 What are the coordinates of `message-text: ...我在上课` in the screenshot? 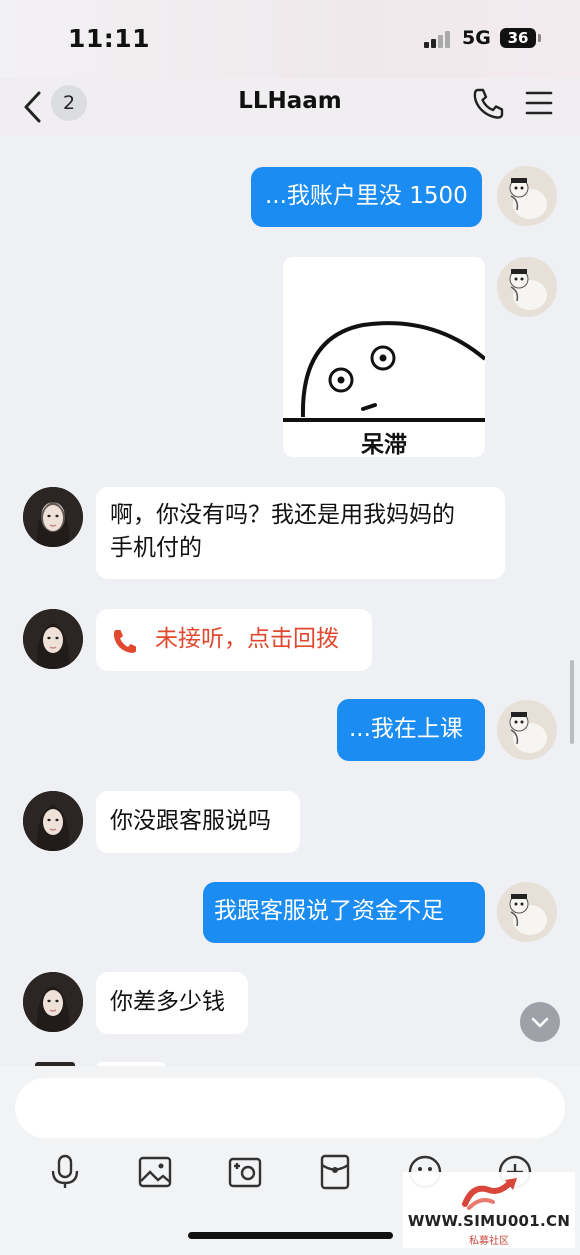 It's located at (406, 729).